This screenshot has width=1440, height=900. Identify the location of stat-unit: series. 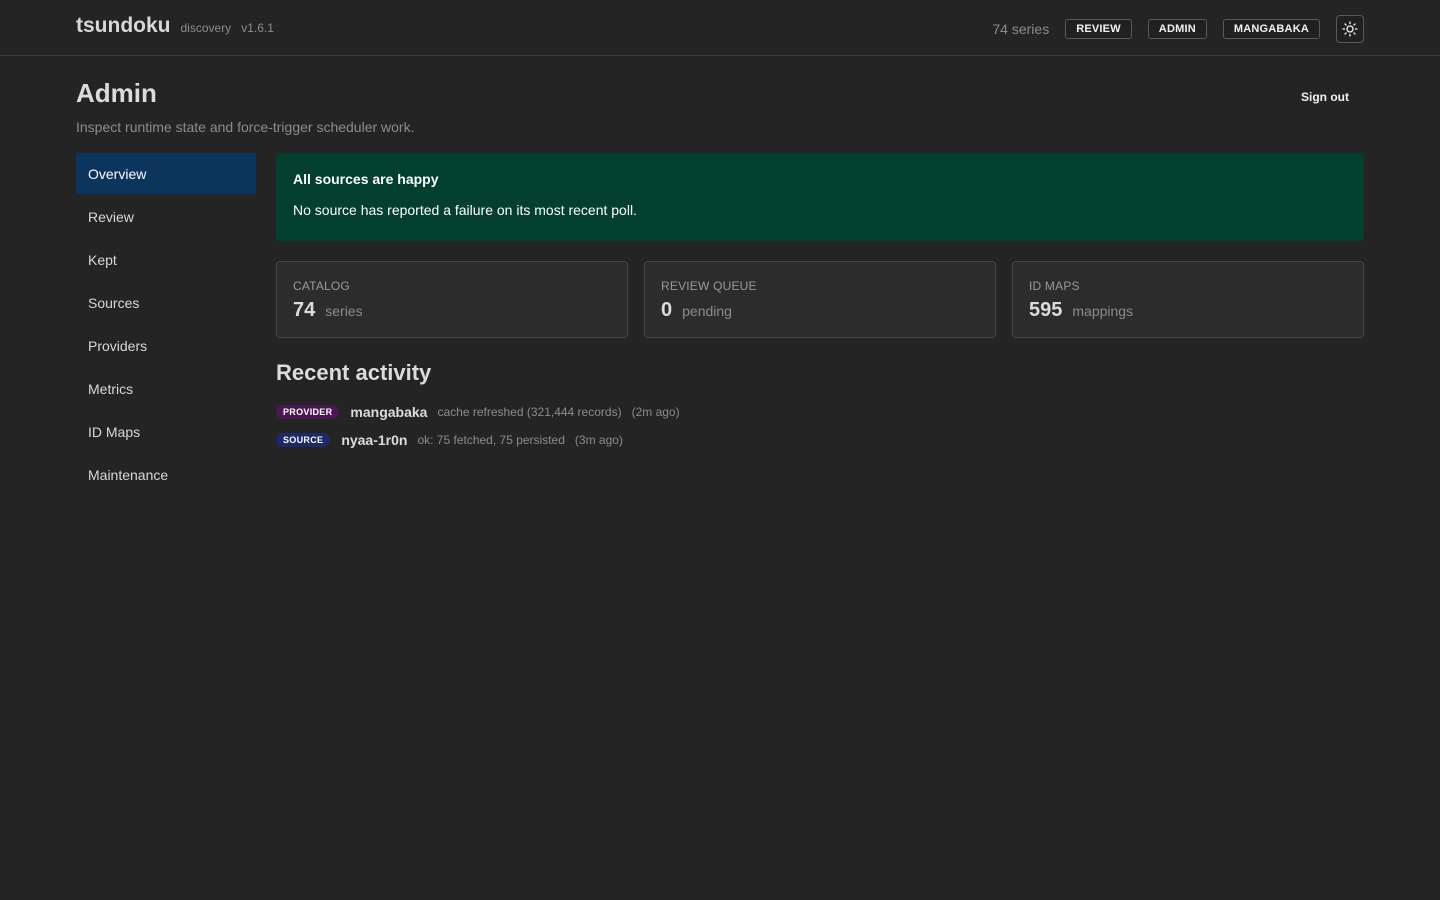
(344, 311).